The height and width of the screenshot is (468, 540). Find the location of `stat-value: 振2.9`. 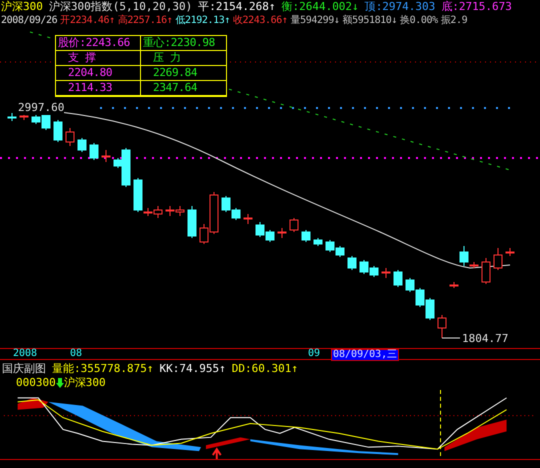

stat-value: 振2.9 is located at coordinates (454, 21).